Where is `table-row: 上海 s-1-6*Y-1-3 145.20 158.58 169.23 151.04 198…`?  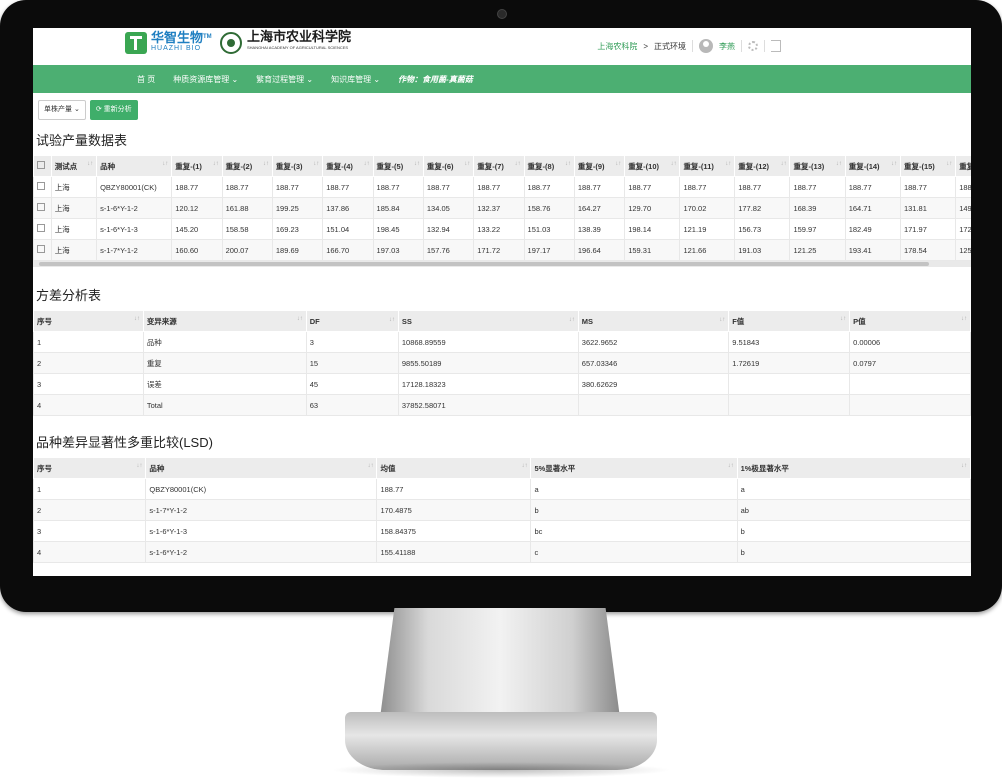
table-row: 上海 s-1-6*Y-1-3 145.20 158.58 169.23 151.04 198… is located at coordinates (502, 229).